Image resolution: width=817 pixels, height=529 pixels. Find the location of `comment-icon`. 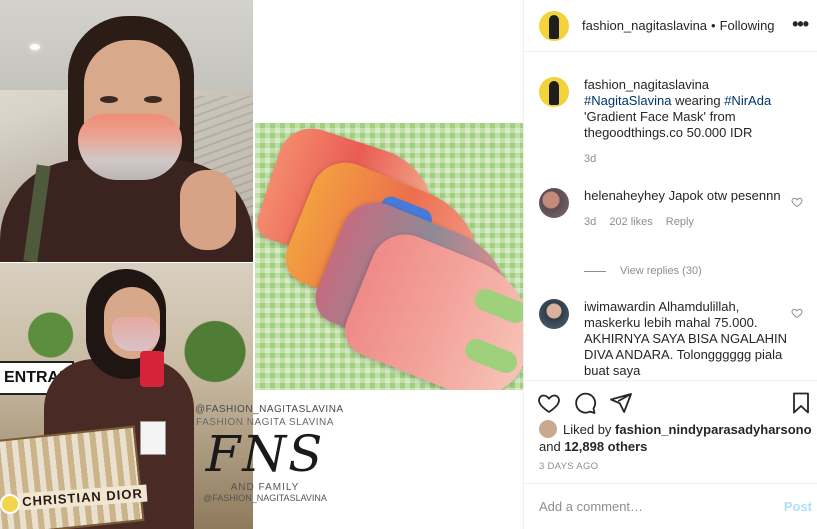

comment-icon is located at coordinates (585, 403).